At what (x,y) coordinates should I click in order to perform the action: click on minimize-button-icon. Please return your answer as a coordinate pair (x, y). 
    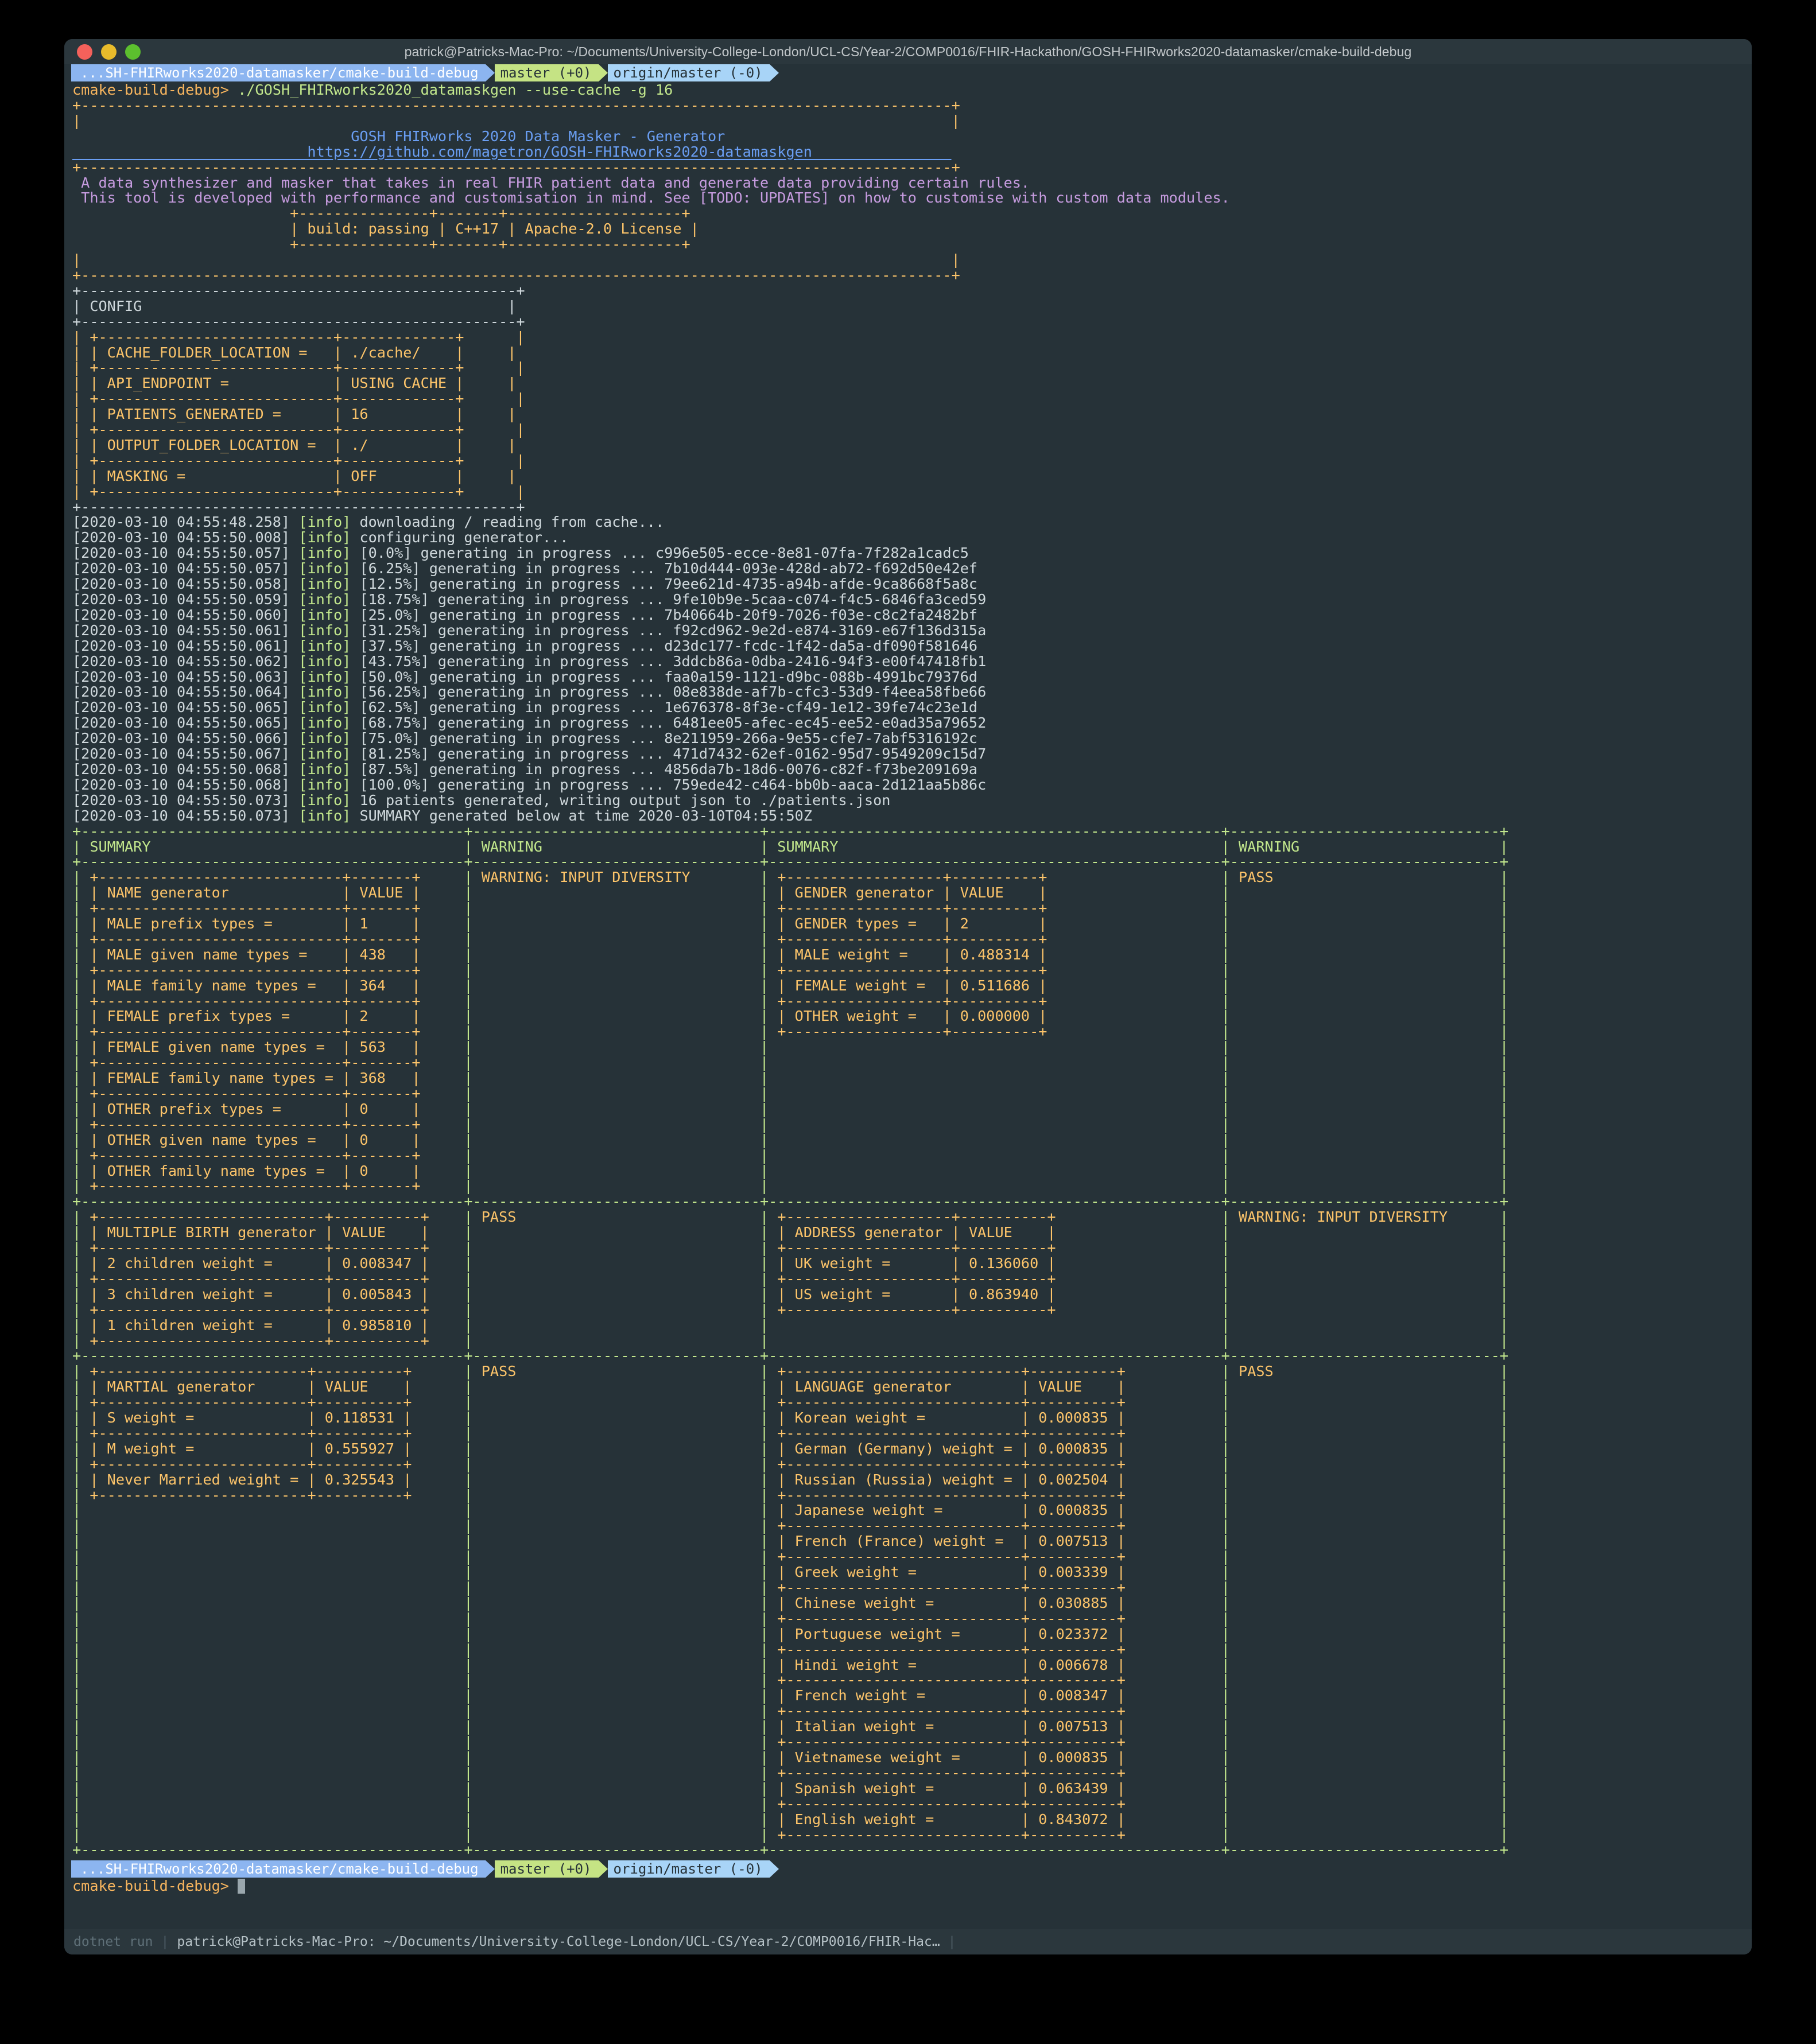
    Looking at the image, I should click on (109, 52).